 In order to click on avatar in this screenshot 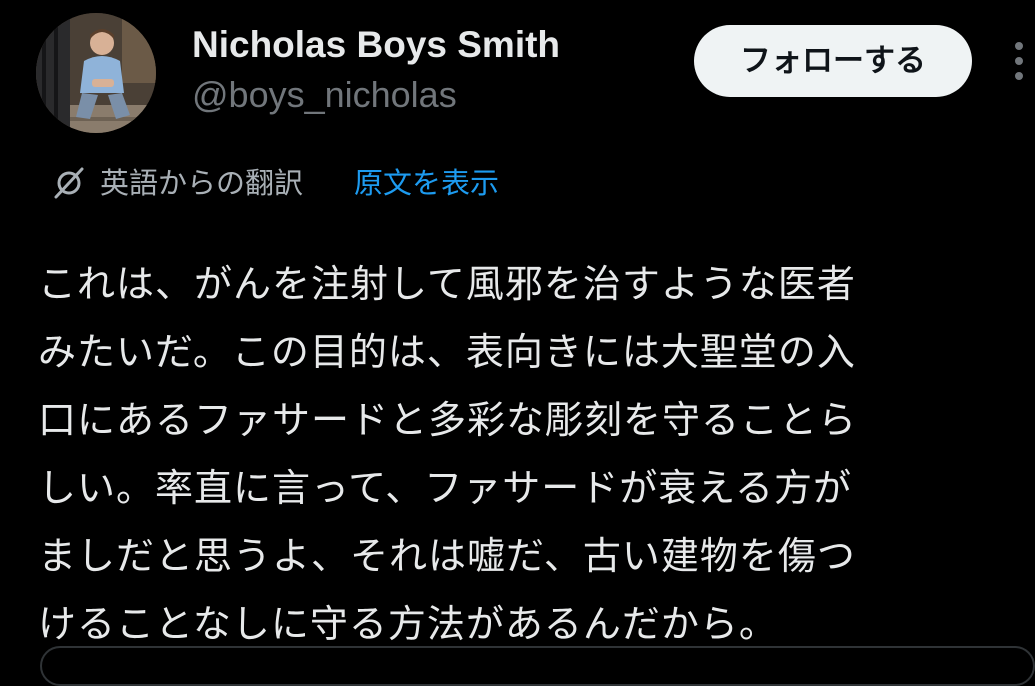, I will do `click(96, 73)`.